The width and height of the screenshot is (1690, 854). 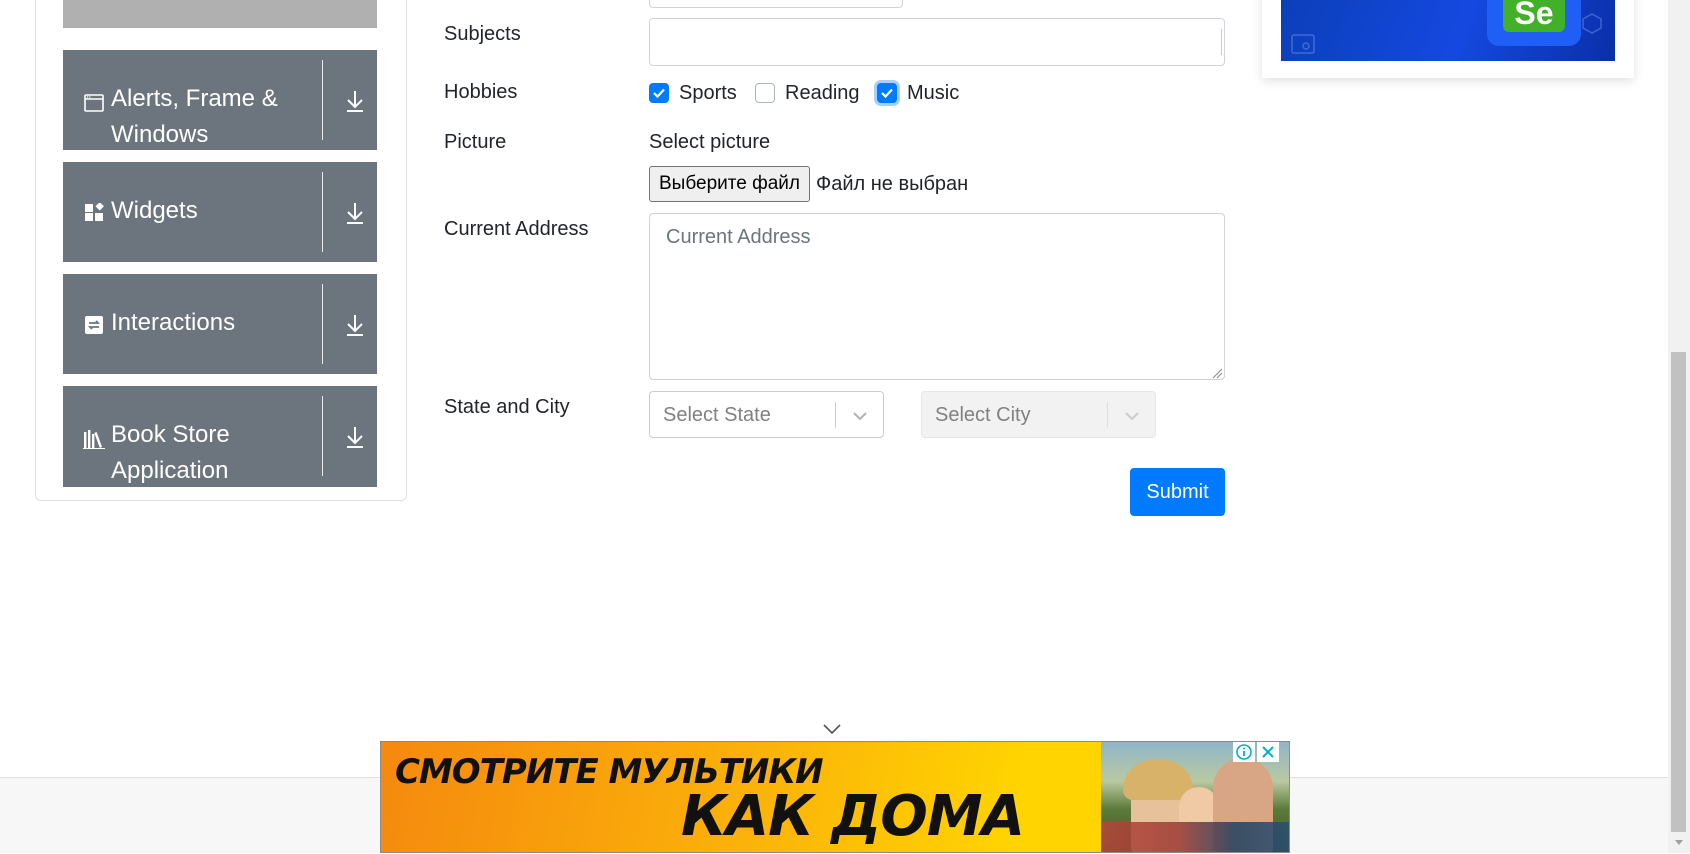 I want to click on scrollbar-thumb, so click(x=1678, y=592).